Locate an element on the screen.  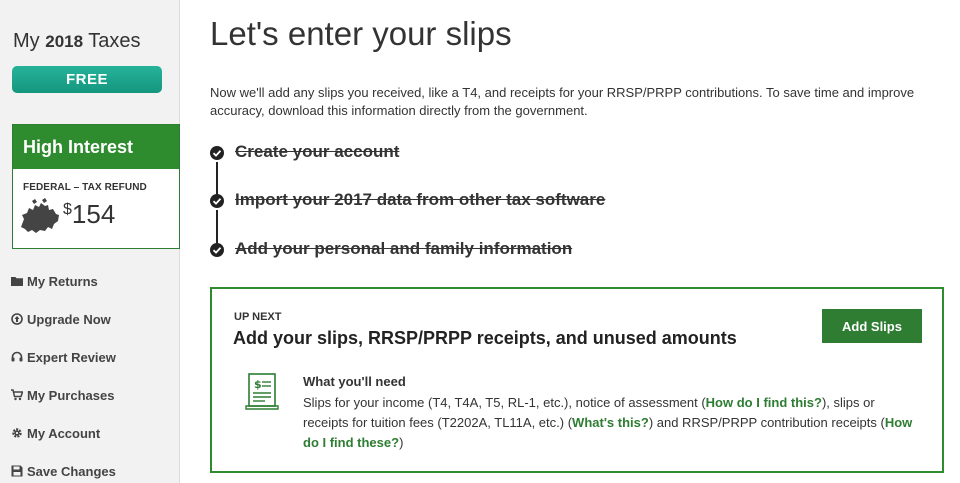
sidebar-item-my-returns: My Returns is located at coordinates (63, 281).